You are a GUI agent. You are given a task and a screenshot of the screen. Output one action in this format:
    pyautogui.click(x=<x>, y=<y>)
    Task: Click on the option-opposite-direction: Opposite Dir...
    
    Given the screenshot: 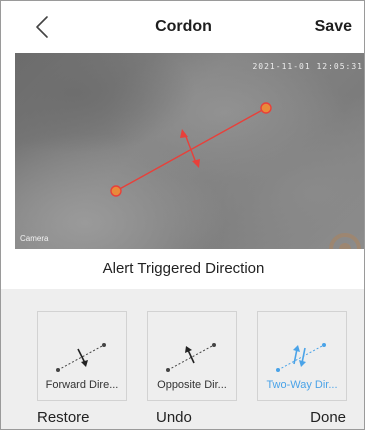 What is the action you would take?
    pyautogui.click(x=192, y=356)
    